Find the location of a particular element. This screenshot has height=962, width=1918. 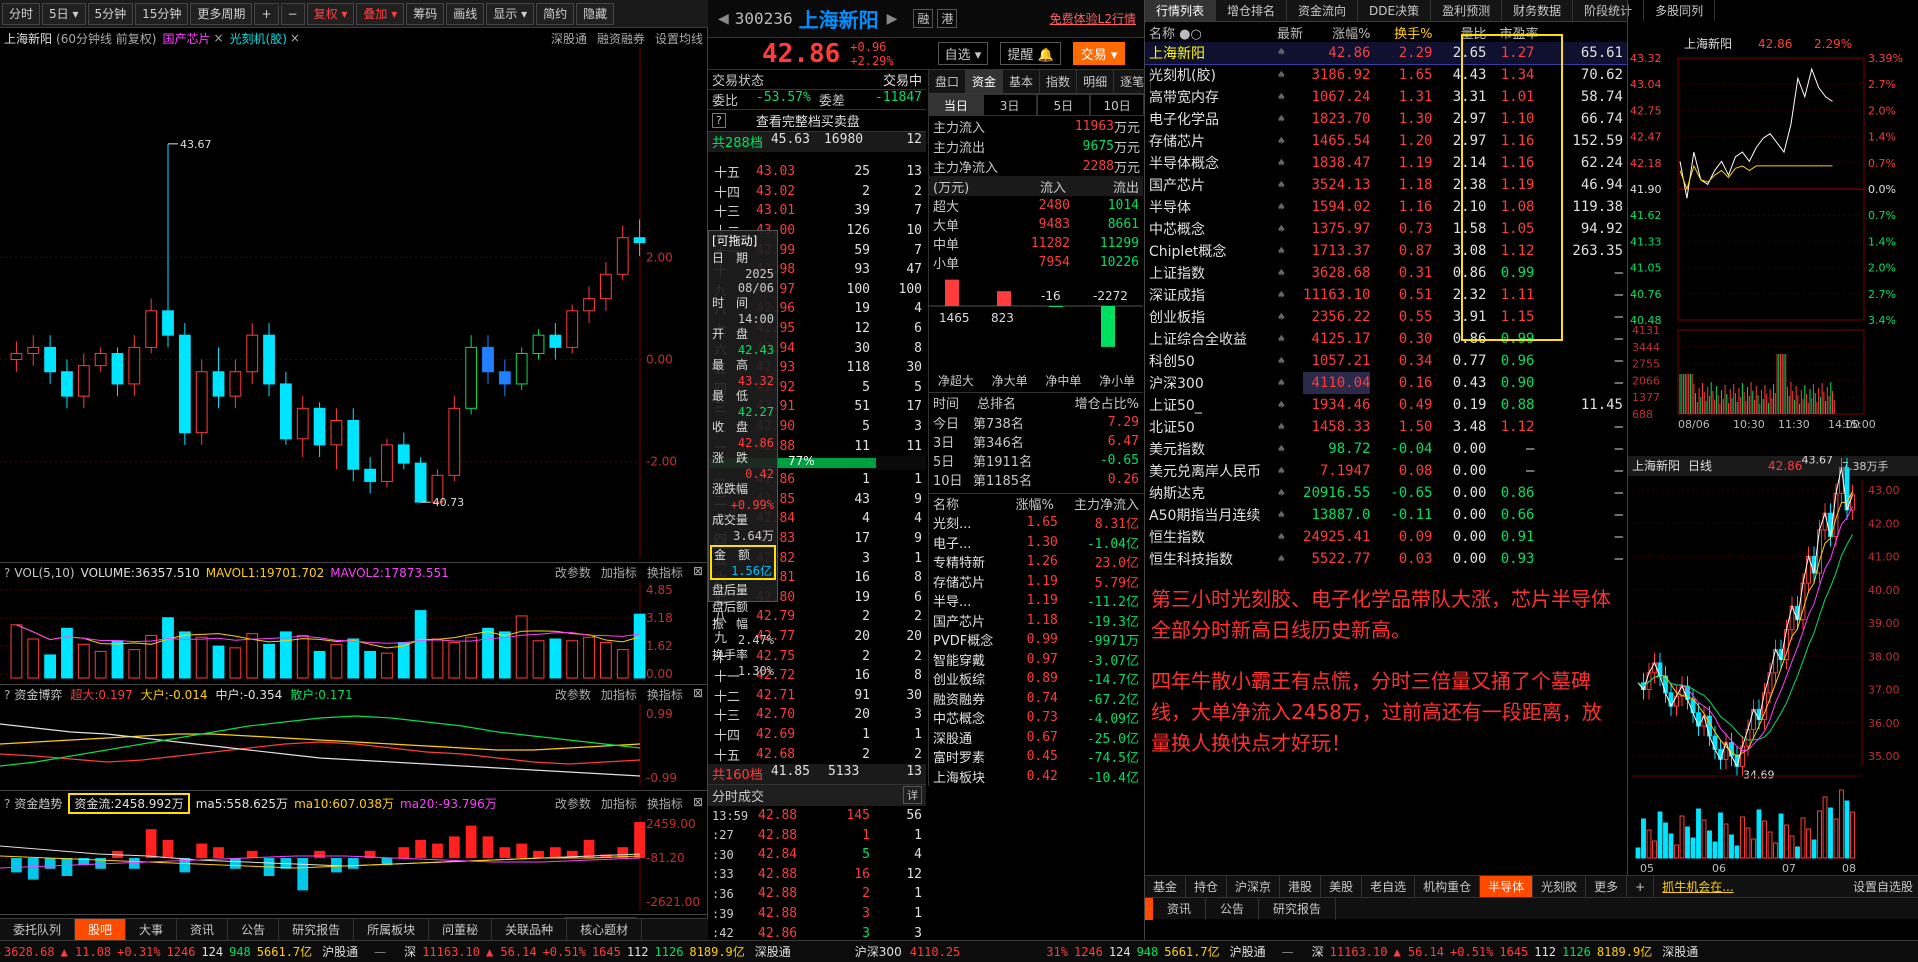

list-row: 恒生指数 ♠ 24925.41 0.09 0.00 0.91 — is located at coordinates (1386, 537).